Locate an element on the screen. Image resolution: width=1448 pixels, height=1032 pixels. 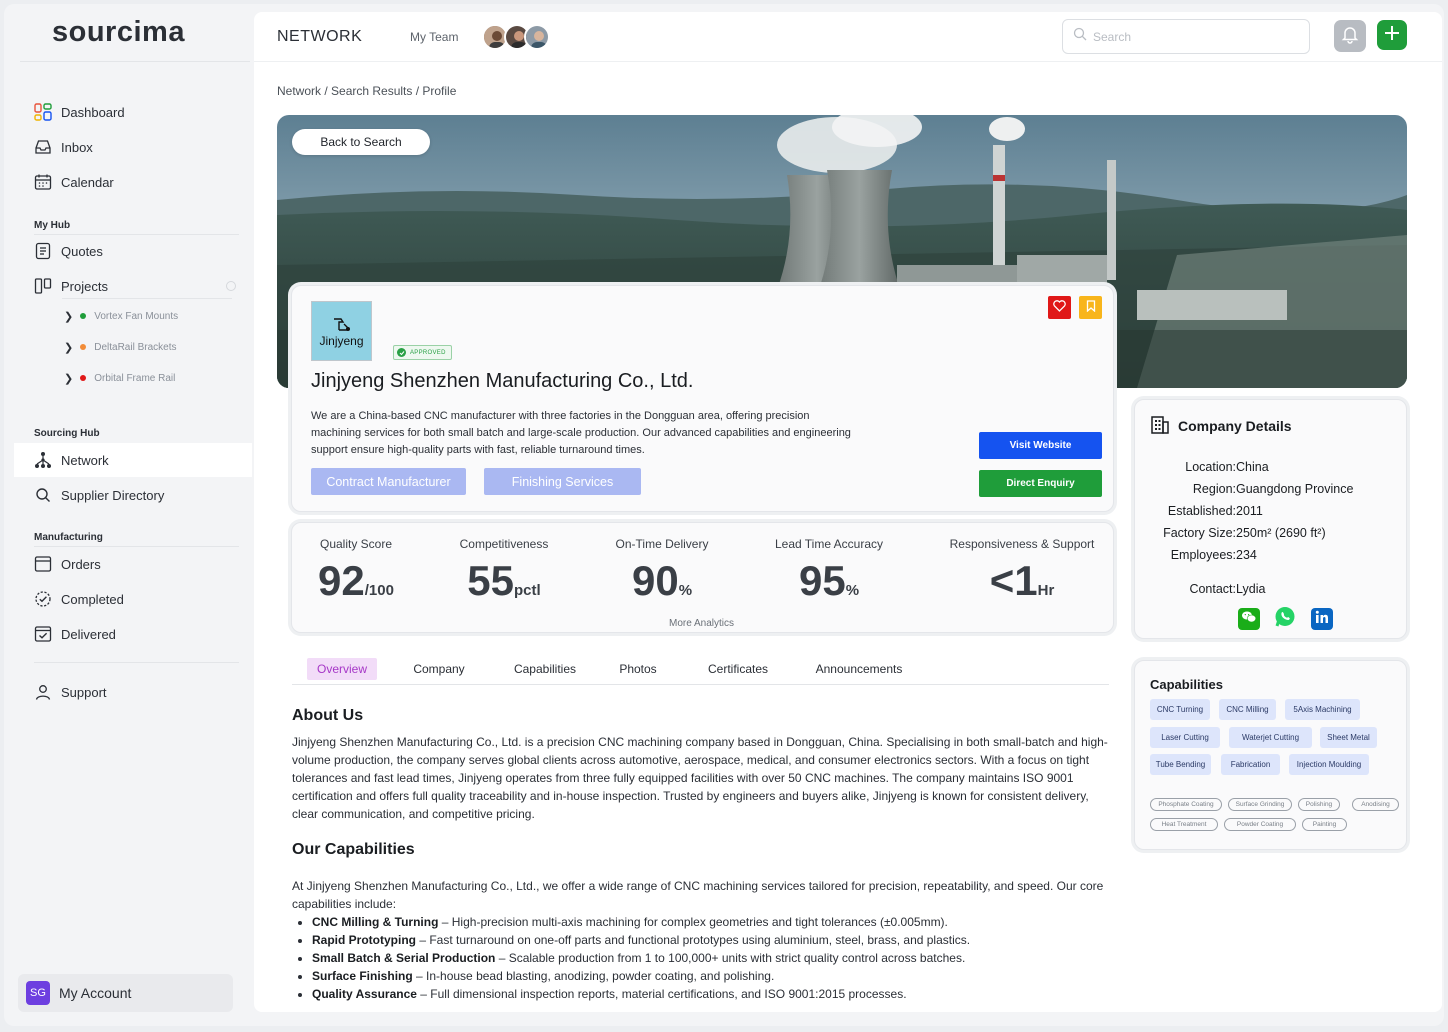
nav-supplier-directory: Supplier Directory is located at coordinates (133, 495).